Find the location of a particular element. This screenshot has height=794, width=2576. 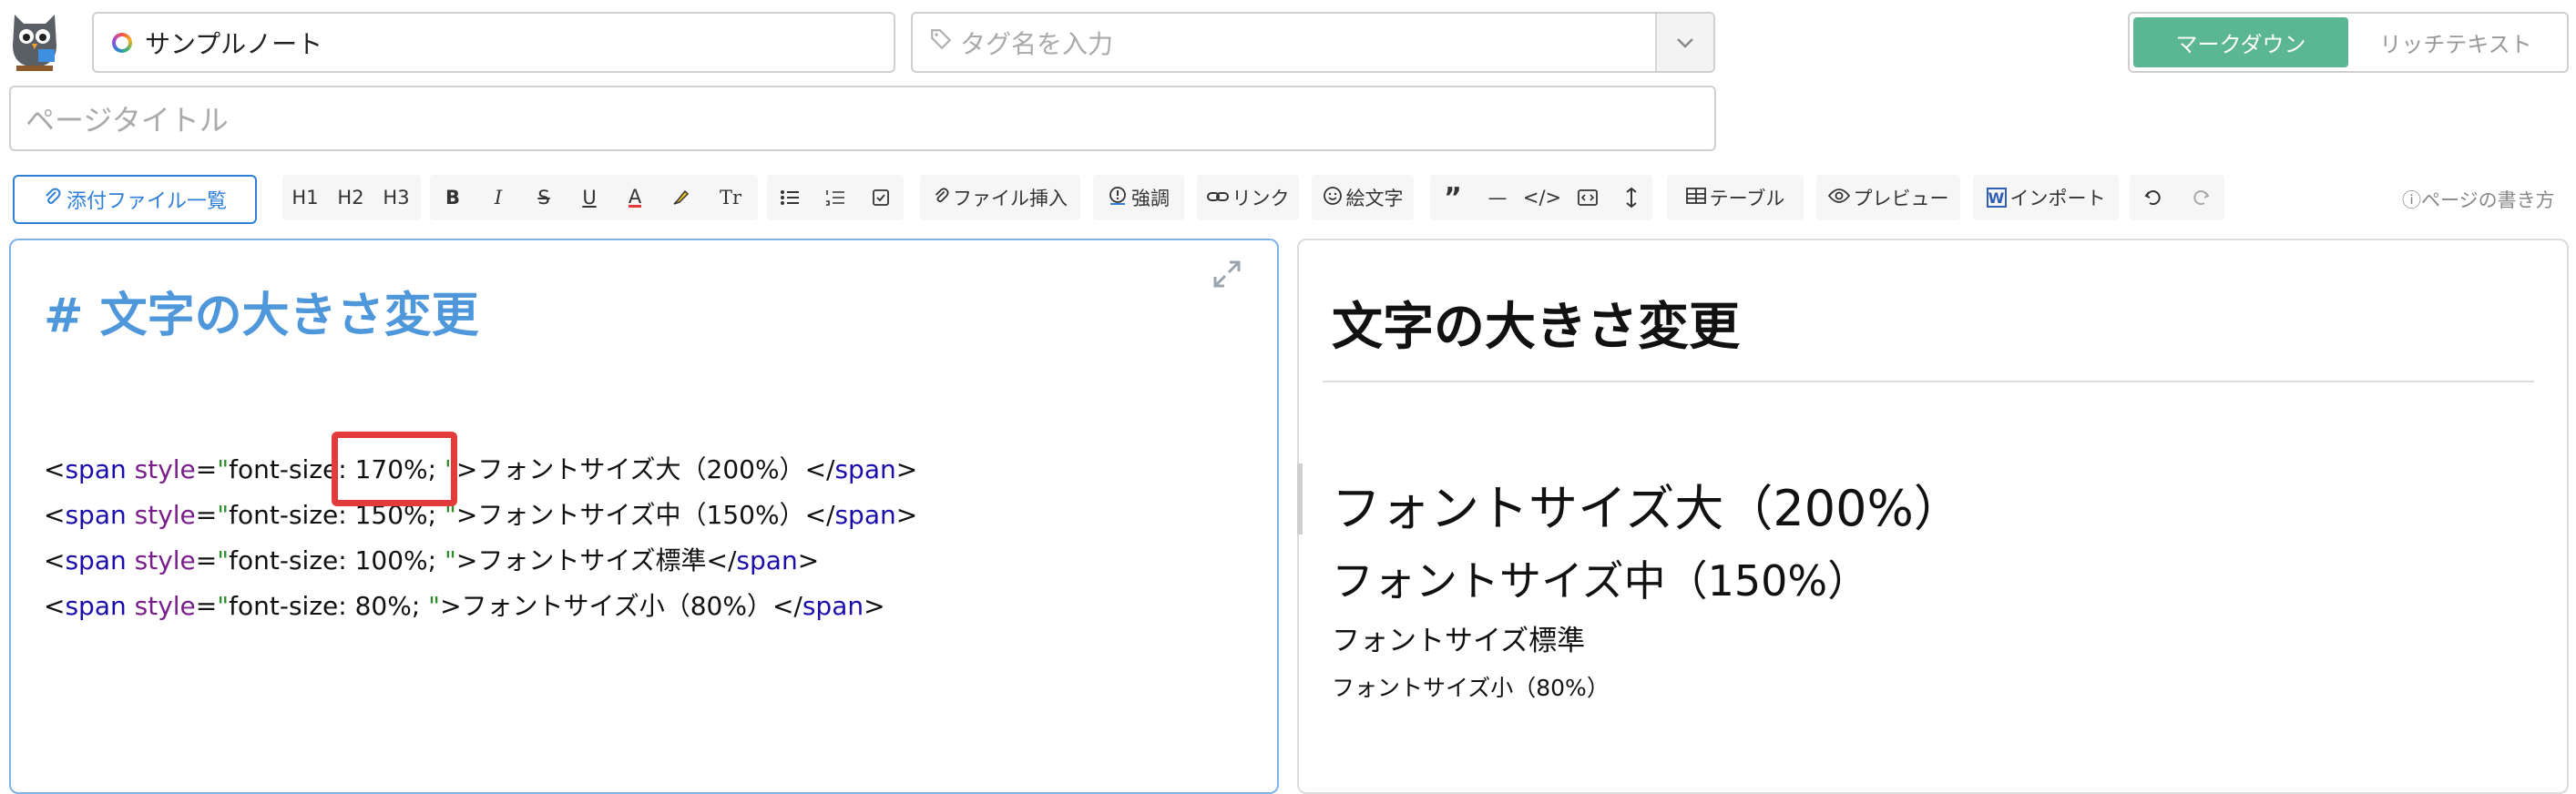

h3-button: H3 is located at coordinates (396, 197).